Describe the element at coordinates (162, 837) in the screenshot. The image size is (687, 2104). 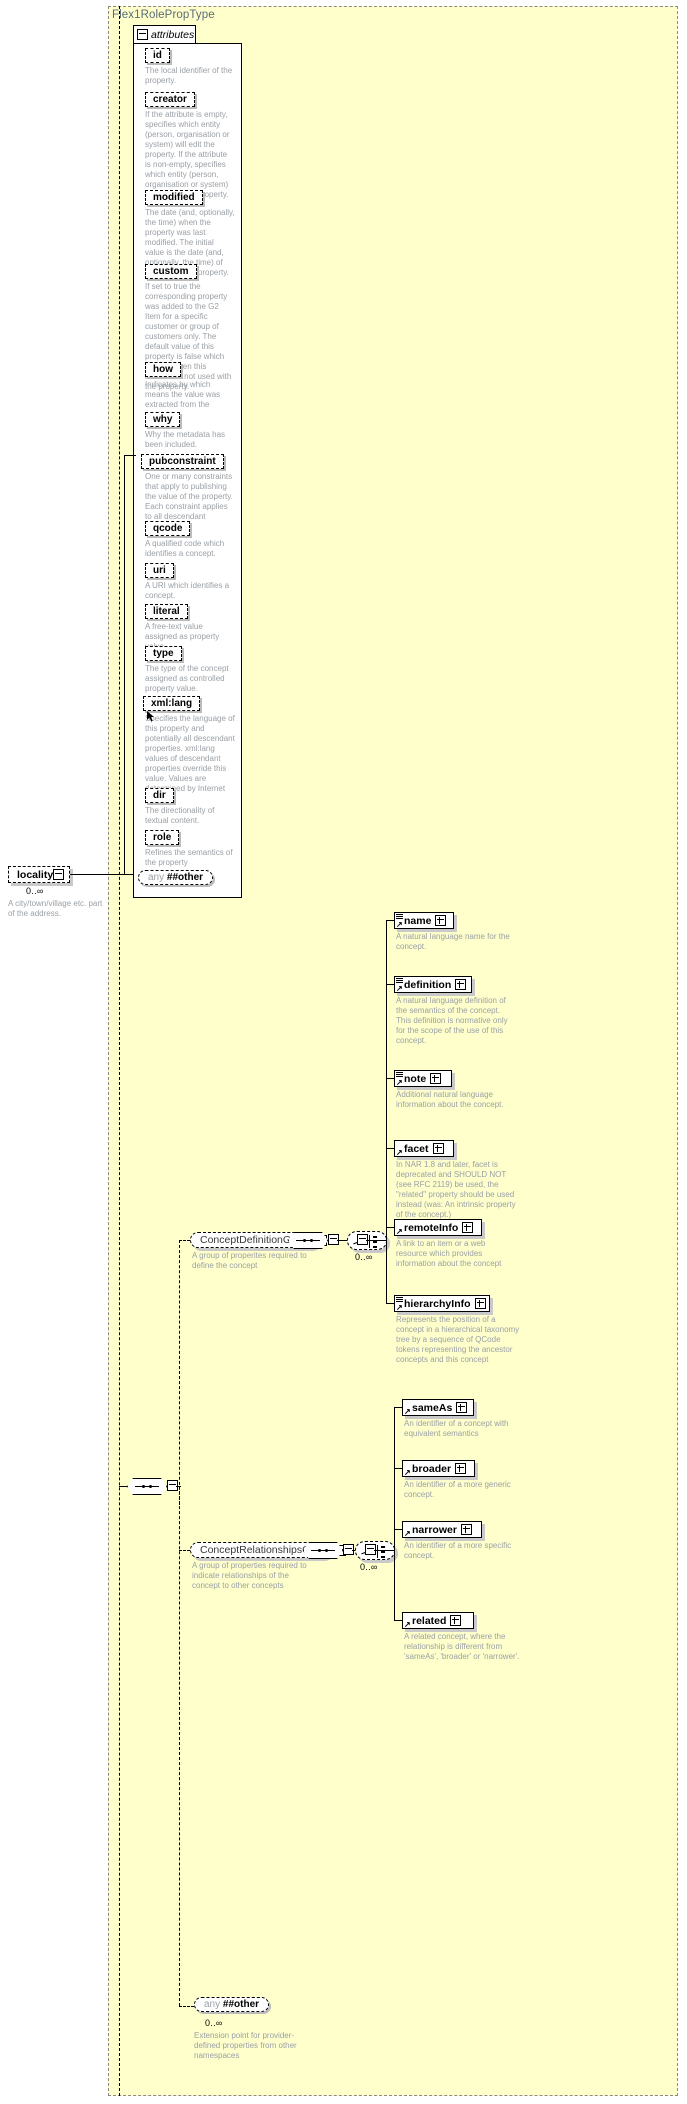
I see `attribute-role: role` at that location.